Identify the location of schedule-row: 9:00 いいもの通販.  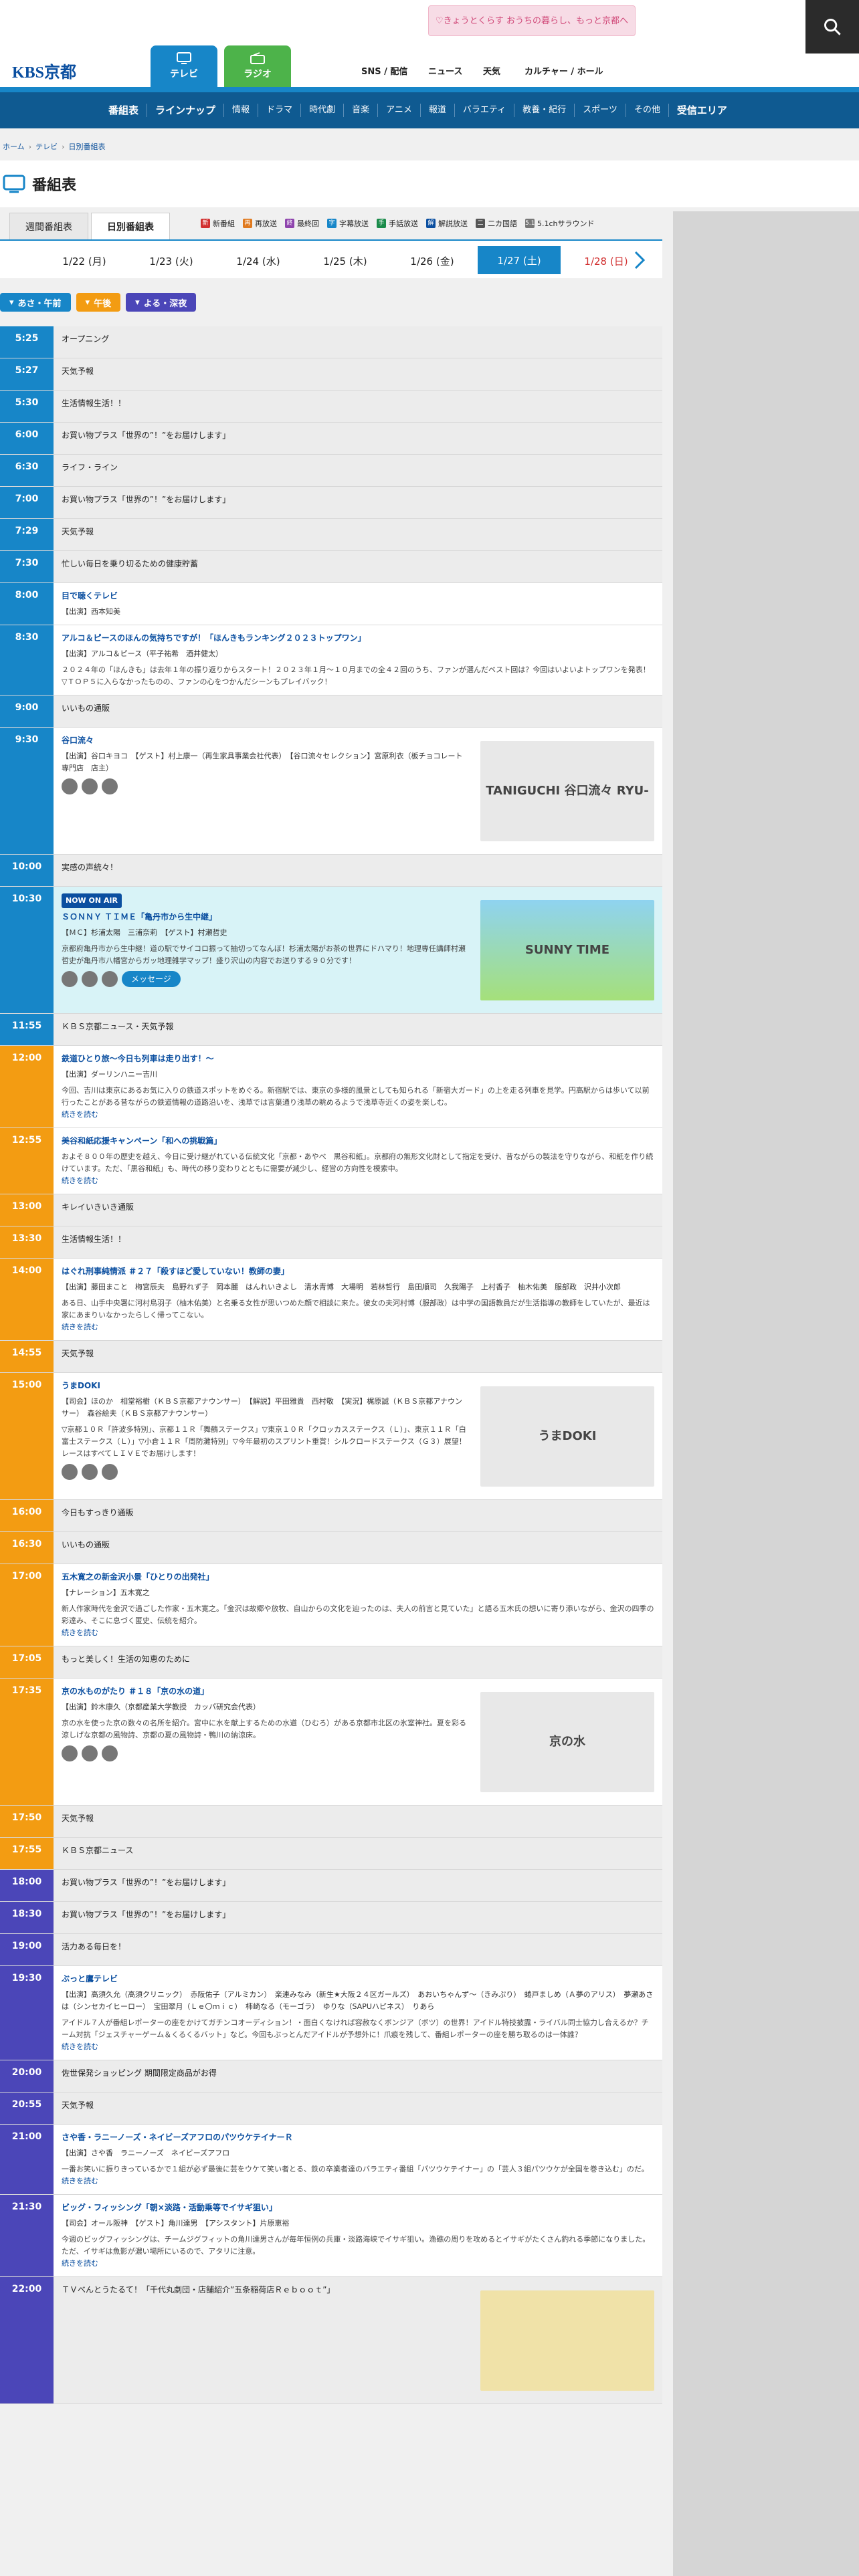
(331, 711).